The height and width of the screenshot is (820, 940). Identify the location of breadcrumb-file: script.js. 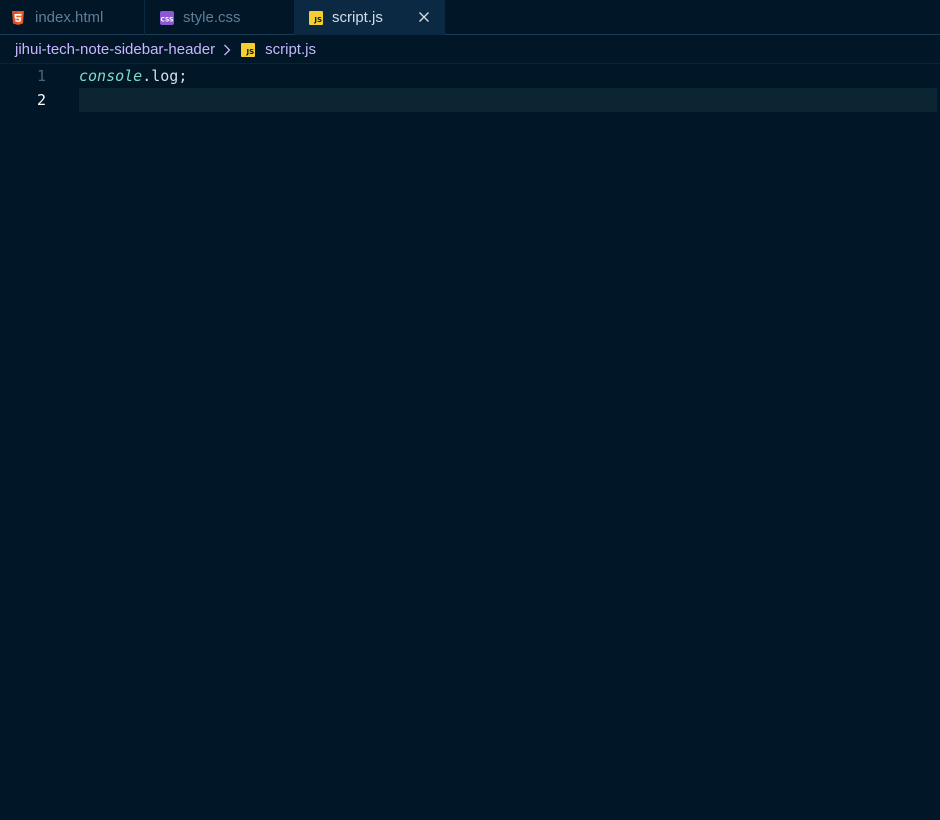
(290, 49).